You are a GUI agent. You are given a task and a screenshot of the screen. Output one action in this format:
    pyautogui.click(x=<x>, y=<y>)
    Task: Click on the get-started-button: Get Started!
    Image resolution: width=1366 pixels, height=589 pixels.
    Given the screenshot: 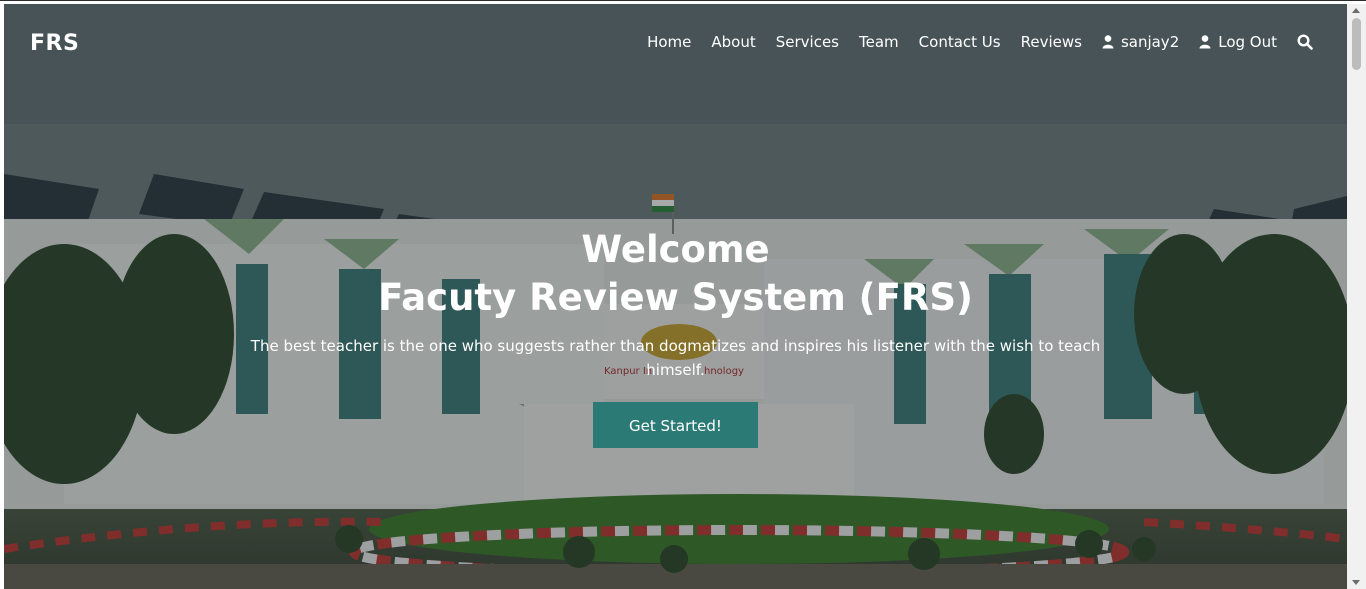 What is the action you would take?
    pyautogui.click(x=675, y=425)
    